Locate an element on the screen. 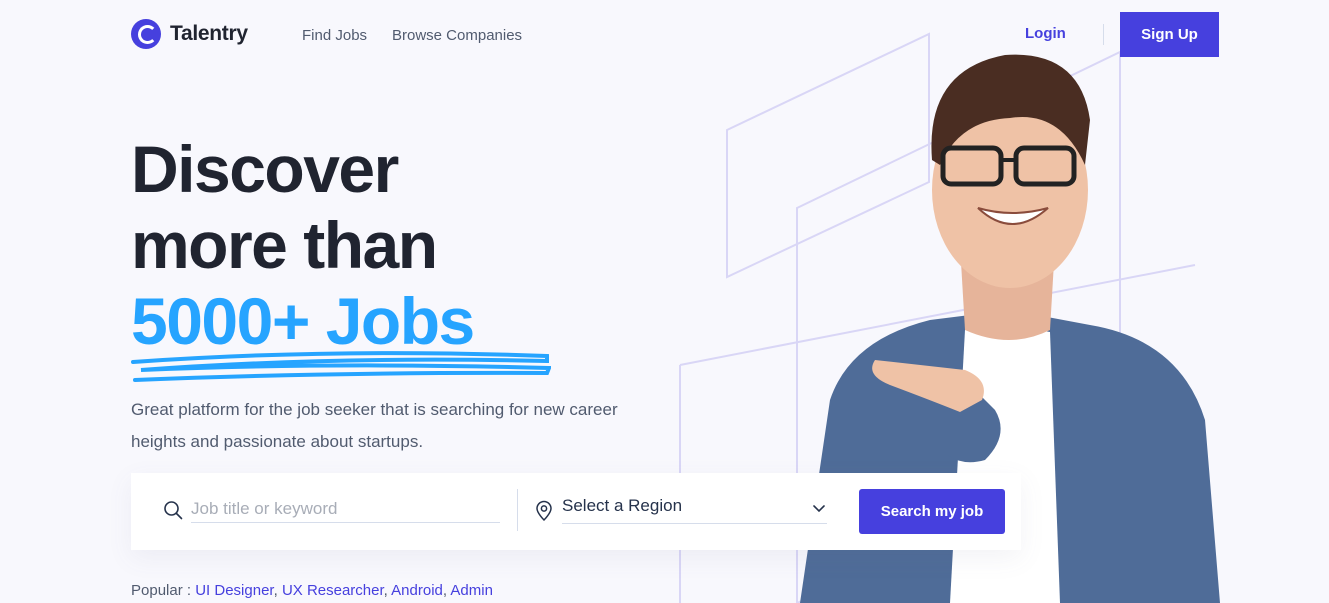 Image resolution: width=1329 pixels, height=603 pixels. highlight-underline is located at coordinates (341, 366).